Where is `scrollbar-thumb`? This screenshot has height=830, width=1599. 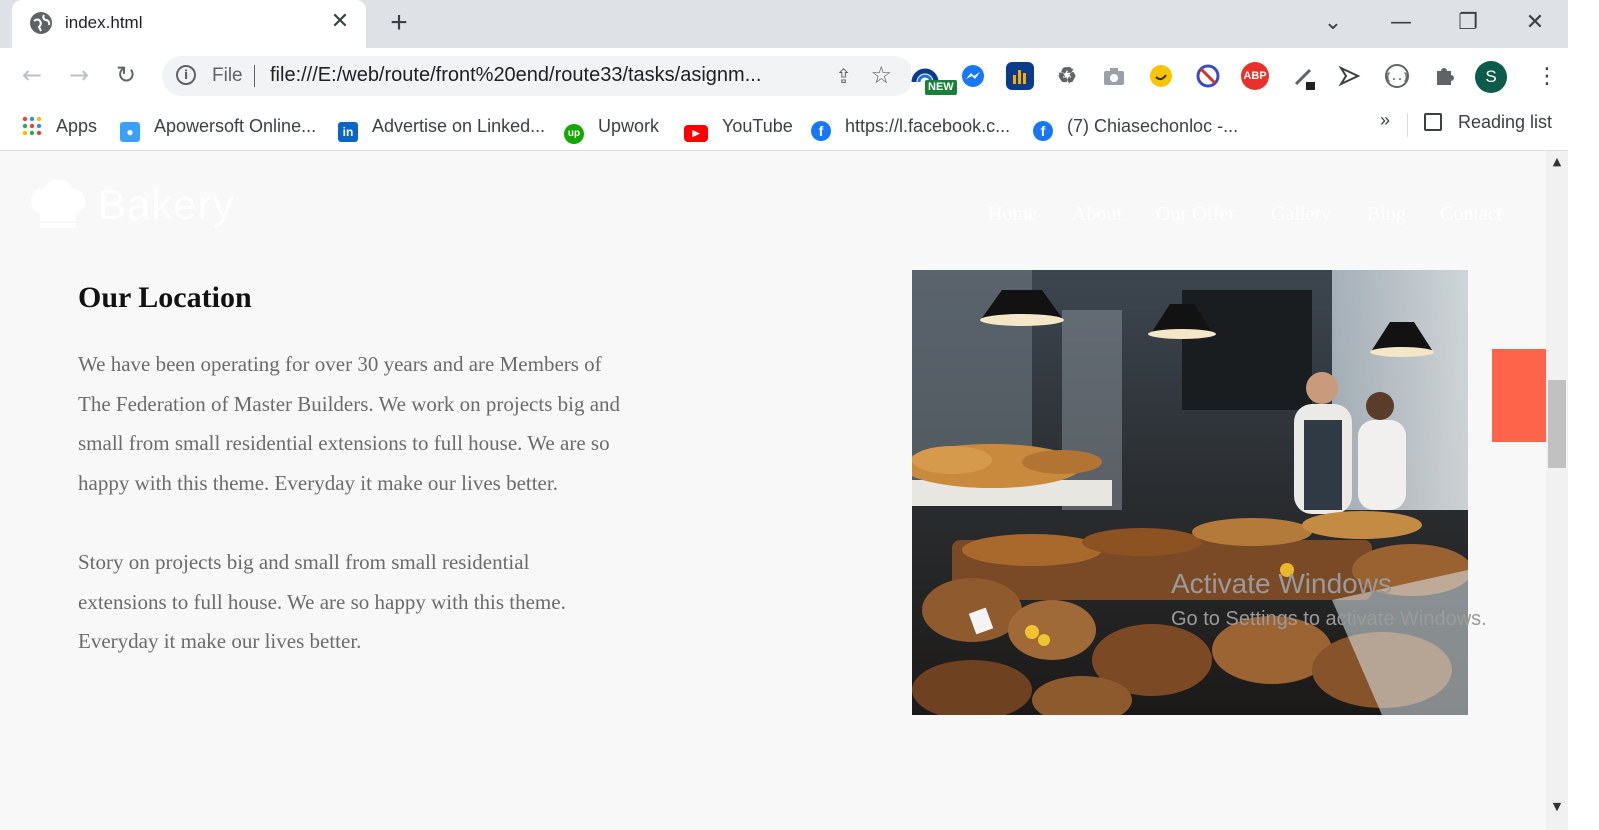
scrollbar-thumb is located at coordinates (1557, 424).